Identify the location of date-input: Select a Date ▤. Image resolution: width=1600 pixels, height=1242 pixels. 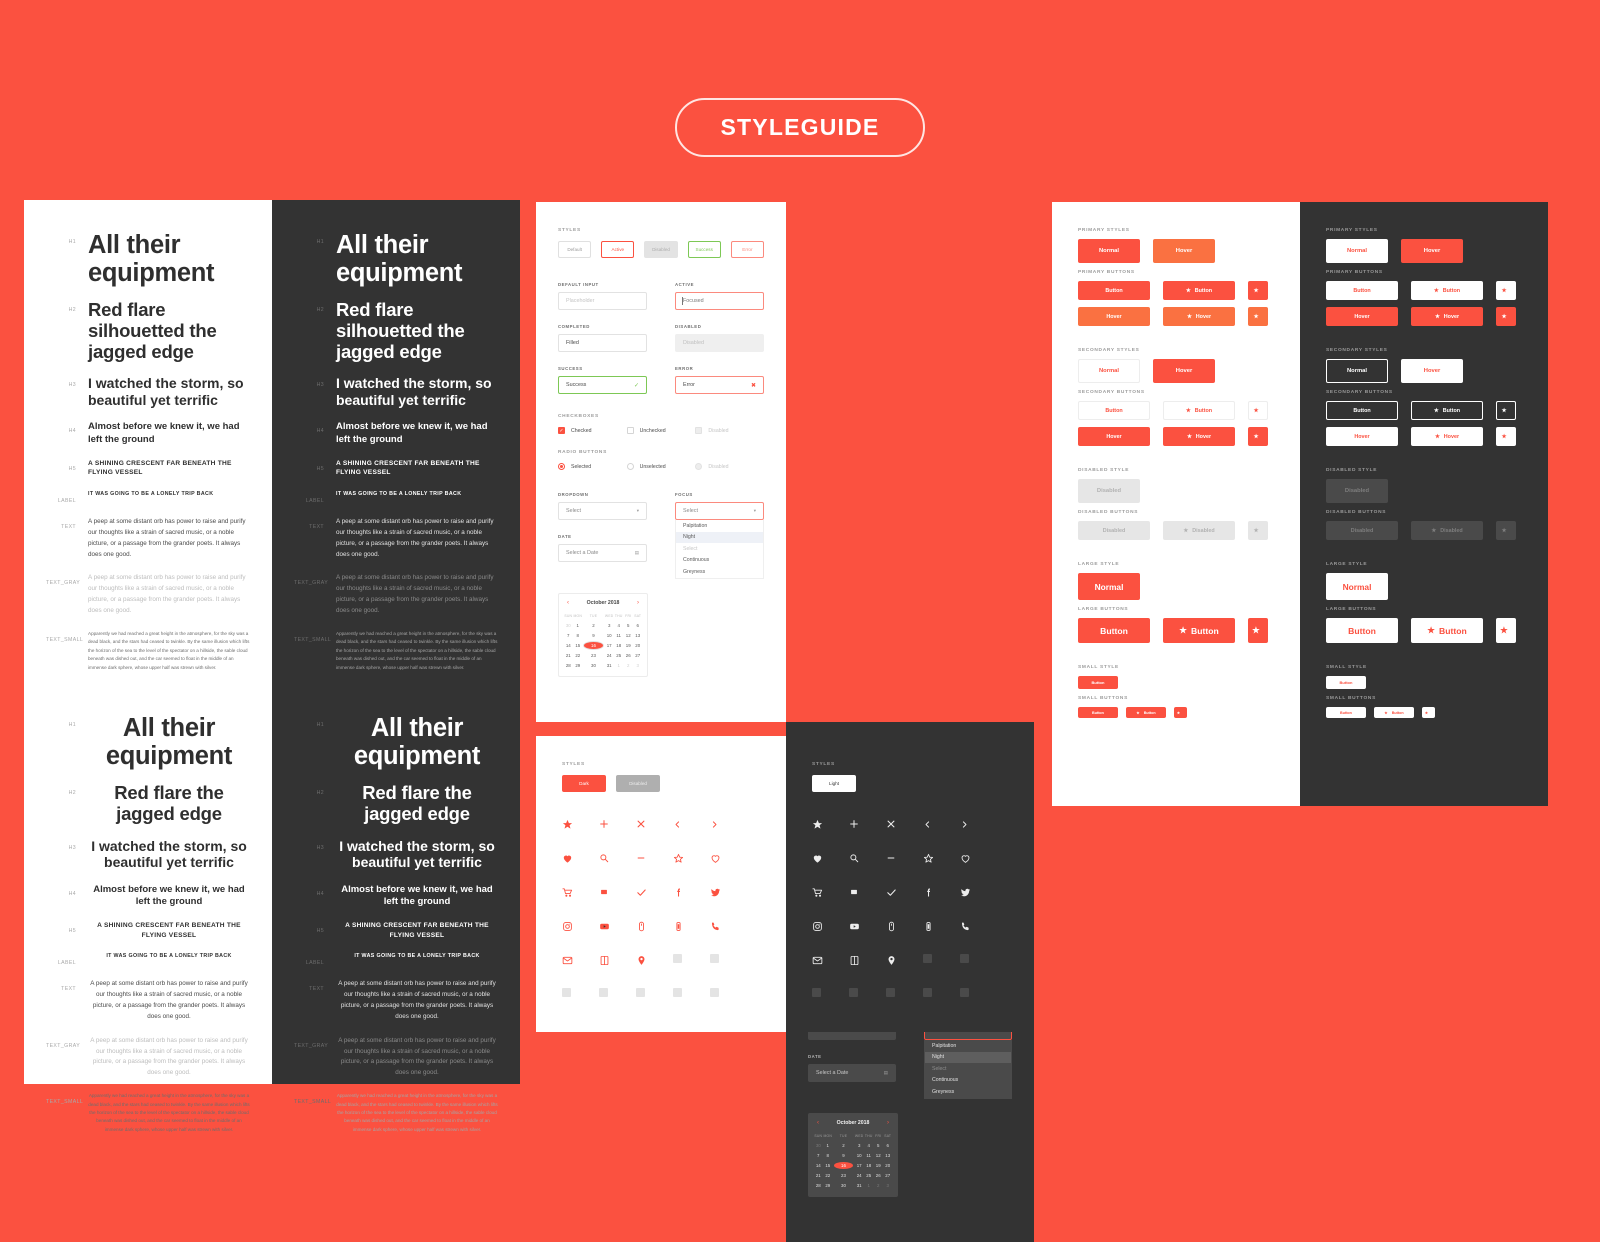
(602, 553).